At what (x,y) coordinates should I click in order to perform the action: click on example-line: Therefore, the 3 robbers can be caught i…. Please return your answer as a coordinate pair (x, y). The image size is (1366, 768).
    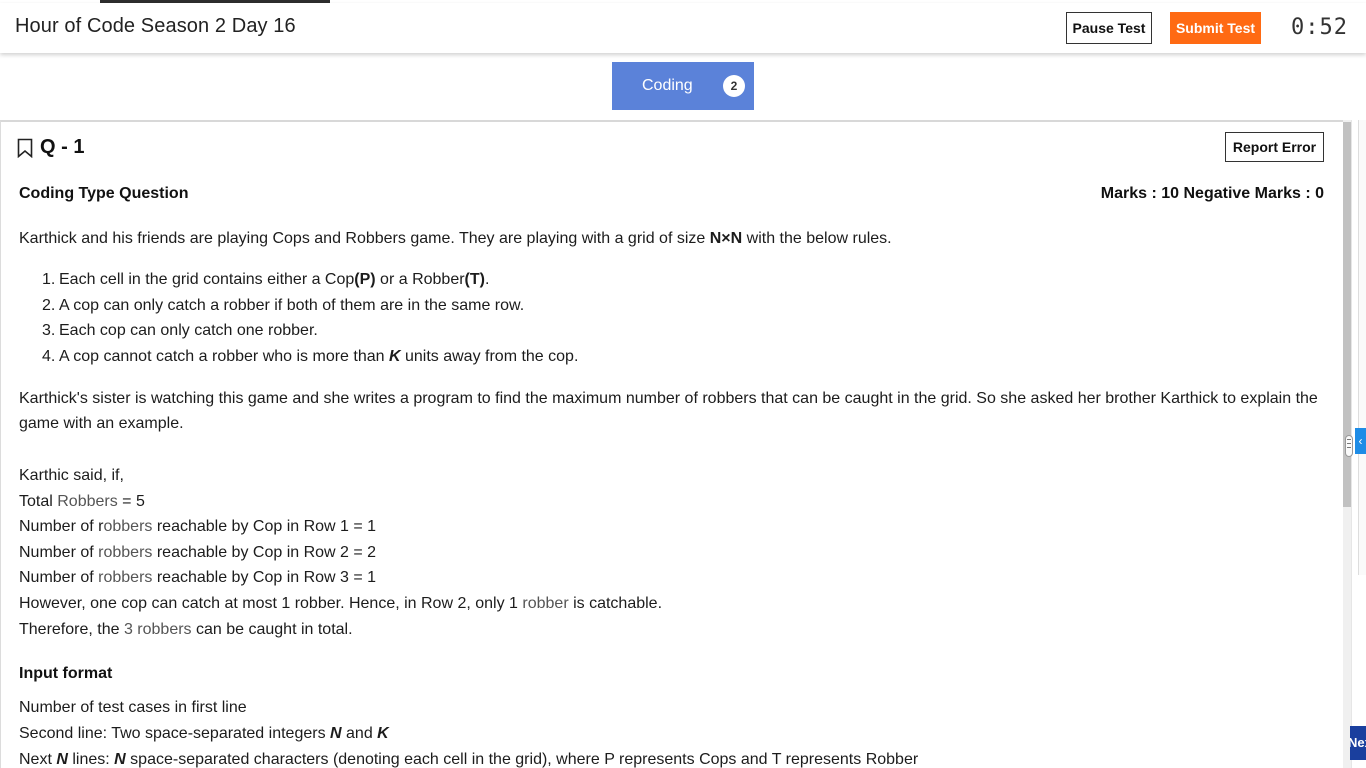
    Looking at the image, I should click on (340, 630).